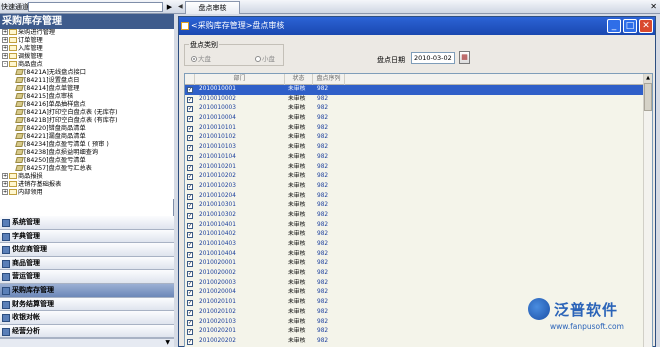 The image size is (660, 347). I want to click on expand-down-icon: ▼, so click(167, 342).